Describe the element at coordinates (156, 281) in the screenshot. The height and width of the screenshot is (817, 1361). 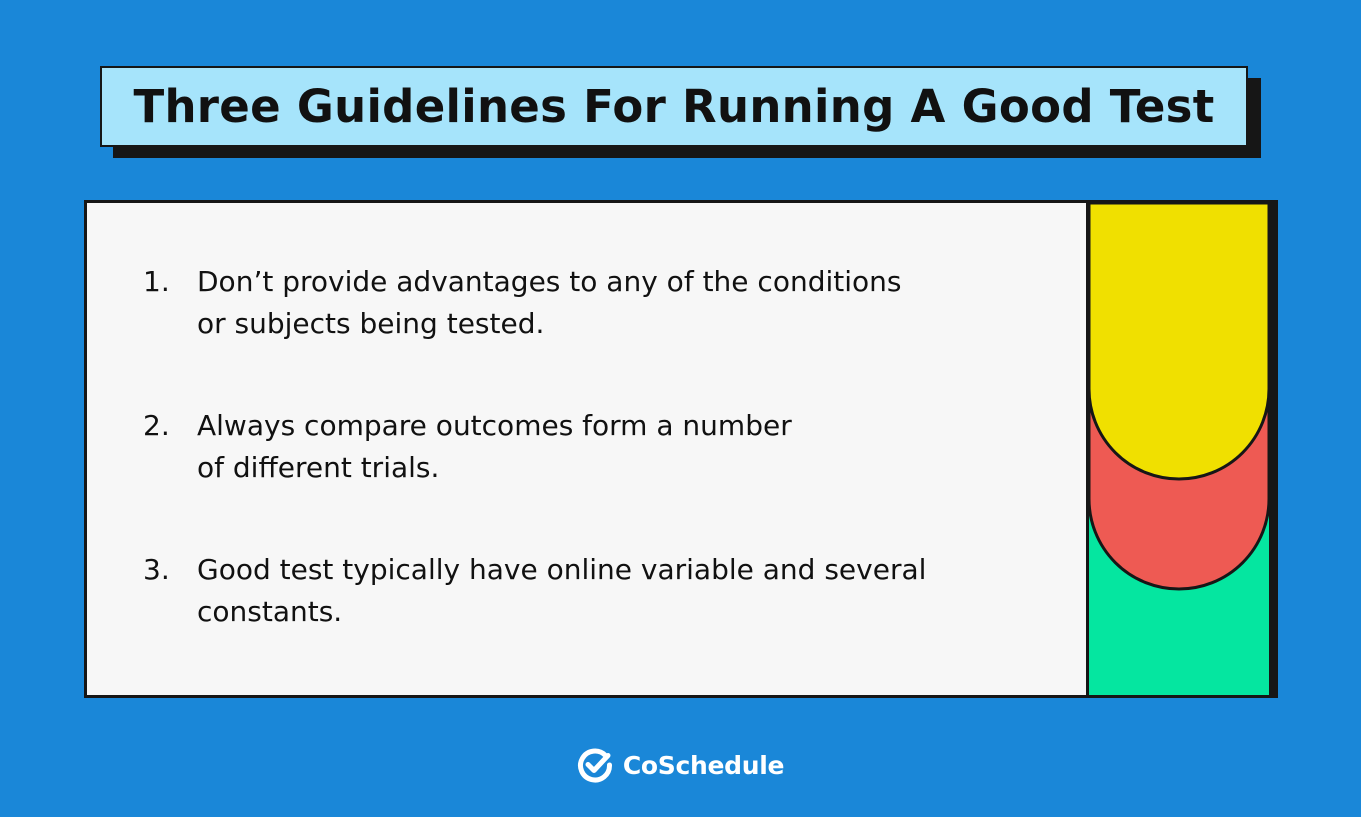
I see `guideline-number: 1.` at that location.